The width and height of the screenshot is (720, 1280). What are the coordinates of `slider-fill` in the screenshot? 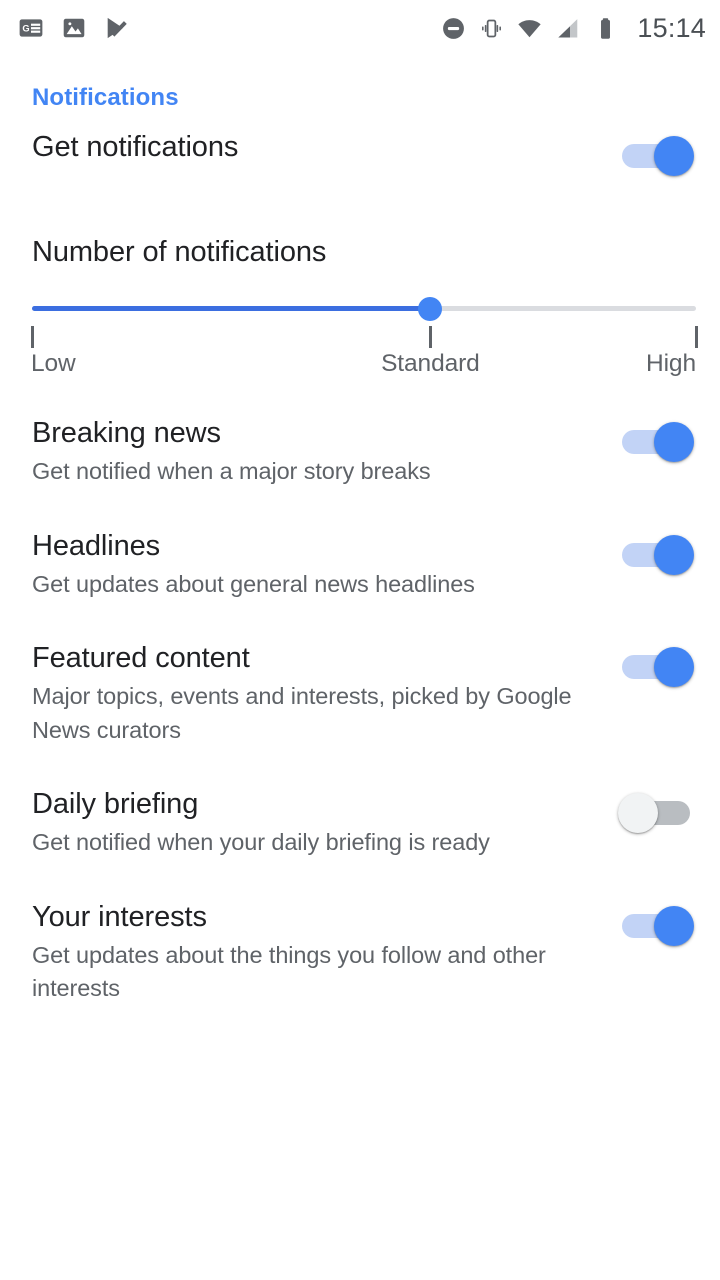 It's located at (231, 308).